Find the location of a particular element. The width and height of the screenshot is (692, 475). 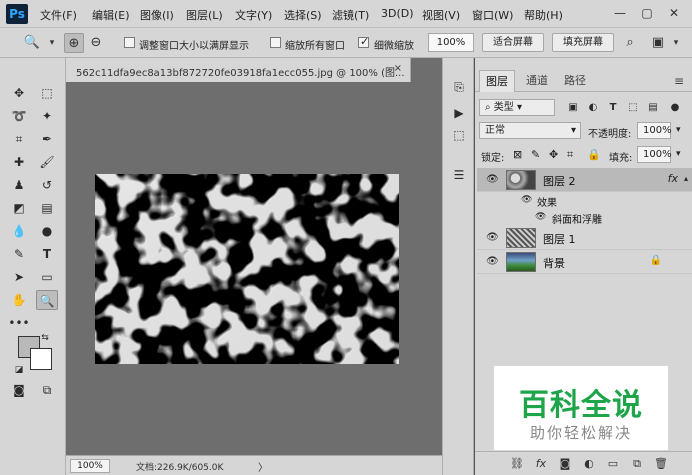

scrubby-zoom-checkbox is located at coordinates (363, 41).